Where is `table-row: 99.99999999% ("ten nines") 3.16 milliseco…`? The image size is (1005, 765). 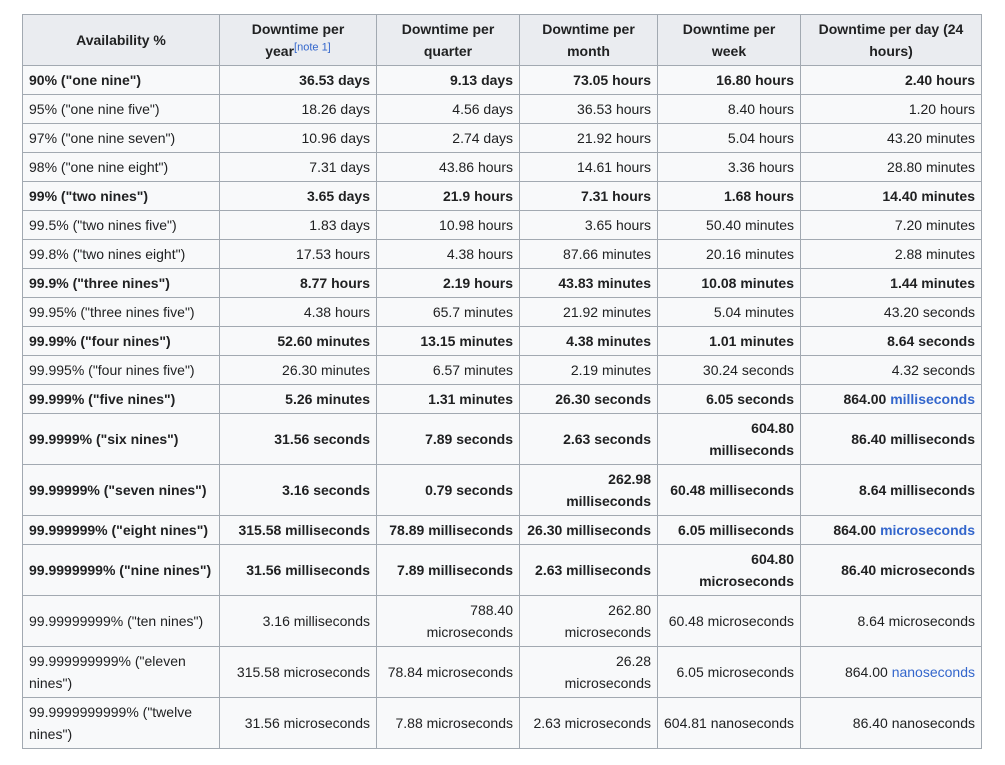 table-row: 99.99999999% ("ten nines") 3.16 milliseco… is located at coordinates (502, 621).